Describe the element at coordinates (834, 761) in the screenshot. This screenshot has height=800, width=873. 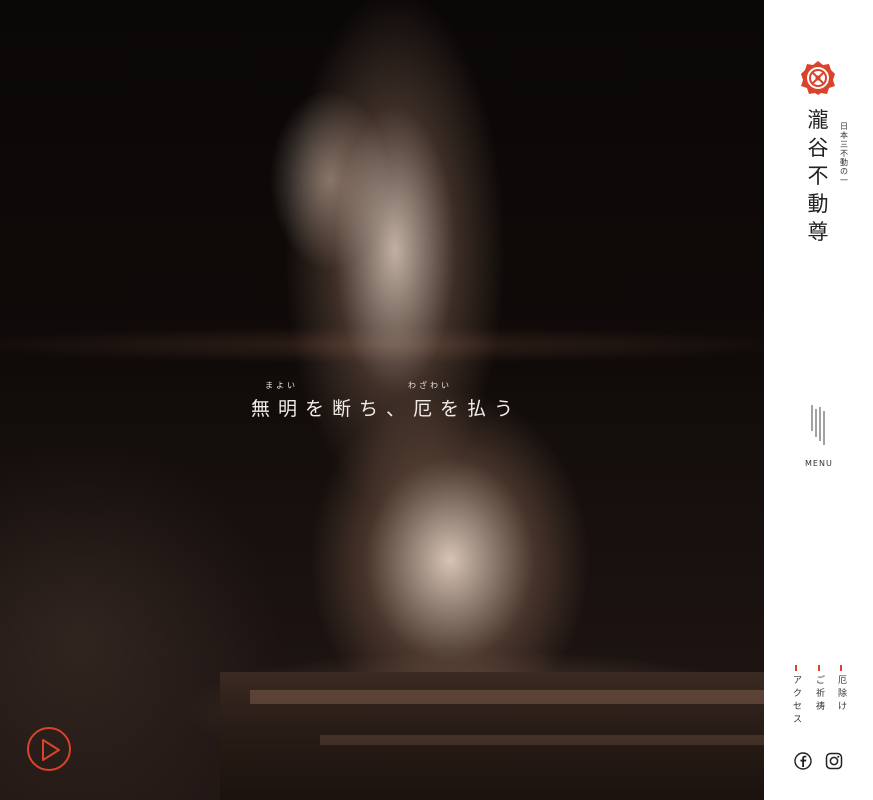
I see `instagram-icon` at that location.